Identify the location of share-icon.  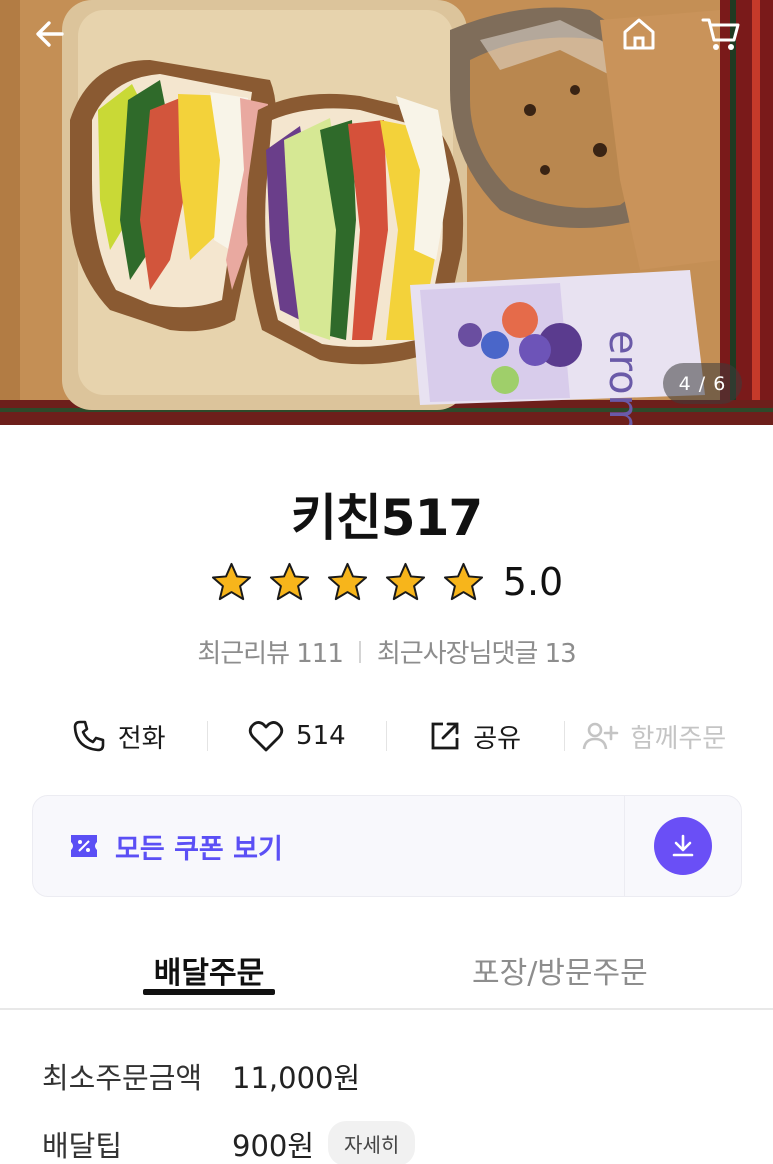
(445, 736).